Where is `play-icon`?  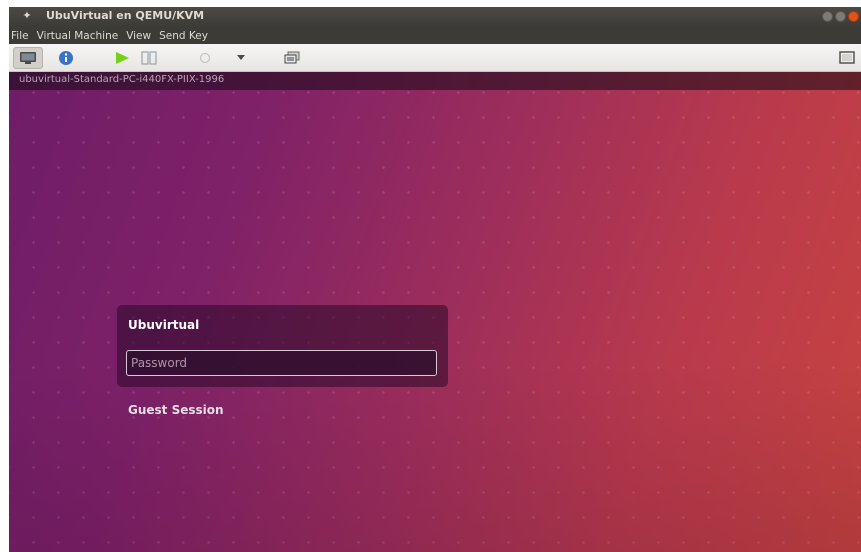 play-icon is located at coordinates (122, 58).